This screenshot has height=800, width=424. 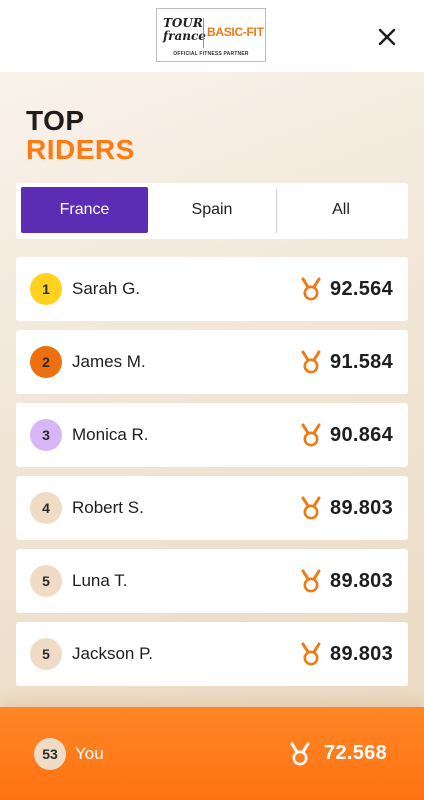 I want to click on leaderboard-row: 2 James M. 91.584, so click(x=212, y=362).